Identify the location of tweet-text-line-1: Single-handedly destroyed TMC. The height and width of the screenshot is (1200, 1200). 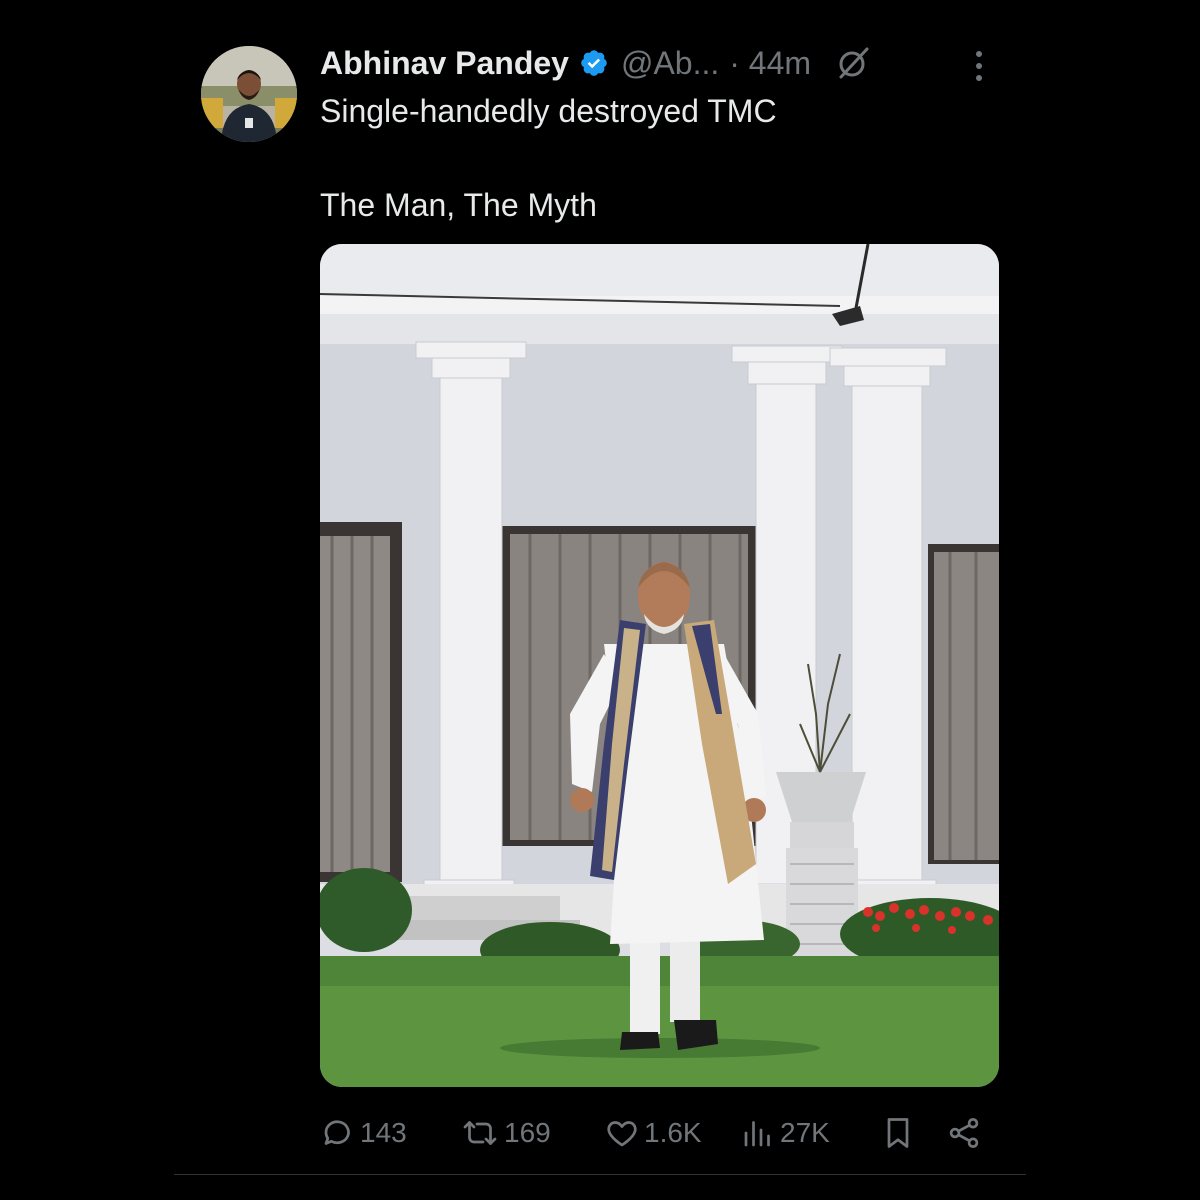
(548, 111).